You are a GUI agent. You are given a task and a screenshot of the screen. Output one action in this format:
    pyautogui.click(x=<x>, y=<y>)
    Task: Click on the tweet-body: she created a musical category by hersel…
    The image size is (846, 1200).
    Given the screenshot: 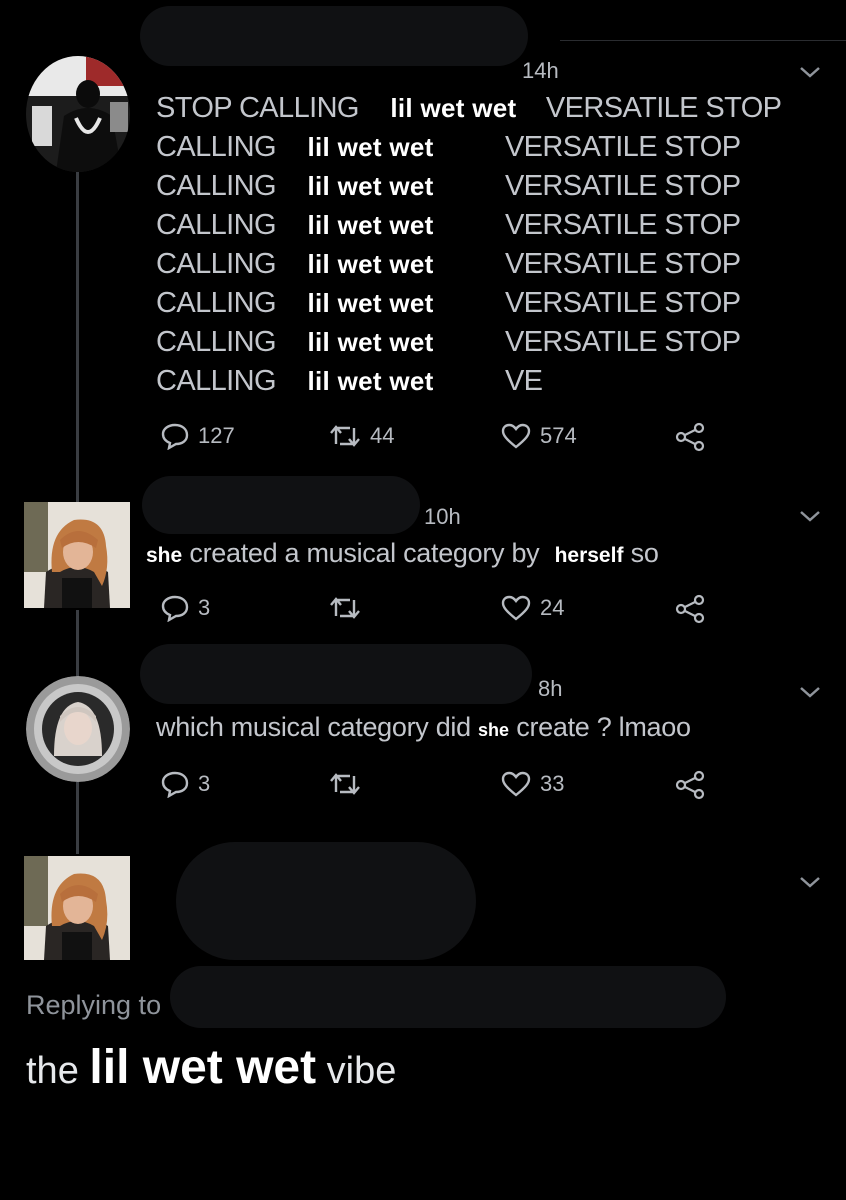 What is the action you would take?
    pyautogui.click(x=402, y=553)
    